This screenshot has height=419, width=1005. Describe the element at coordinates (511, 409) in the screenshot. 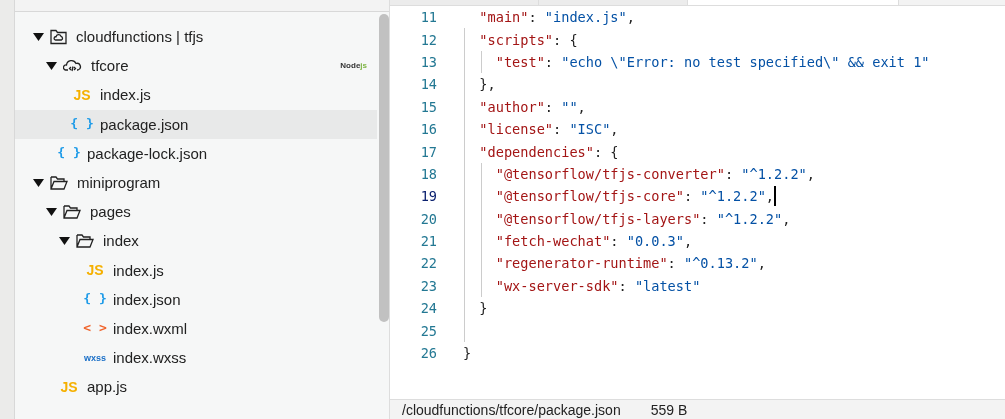

I see `file-path: /cloudfunctions/tfcore/package.json` at that location.